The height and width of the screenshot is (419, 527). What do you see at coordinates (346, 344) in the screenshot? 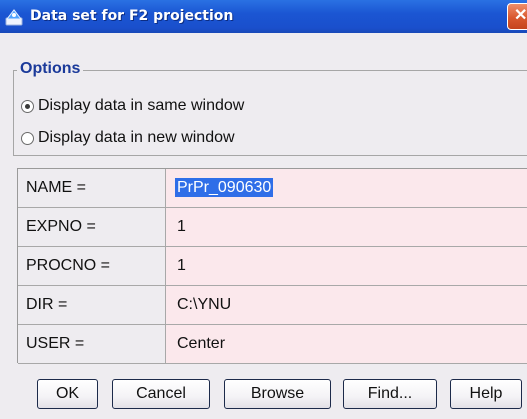
I see `user-field: Center` at bounding box center [346, 344].